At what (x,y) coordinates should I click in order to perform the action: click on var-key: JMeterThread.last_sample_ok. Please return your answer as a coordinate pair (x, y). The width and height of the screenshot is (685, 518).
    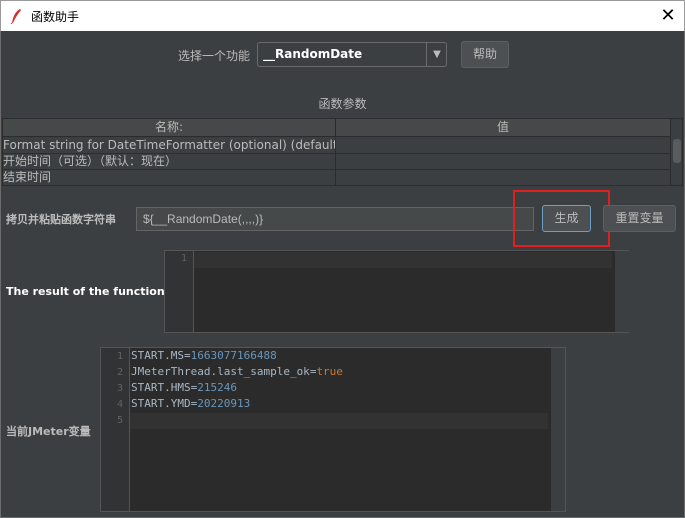
    Looking at the image, I should click on (220, 371).